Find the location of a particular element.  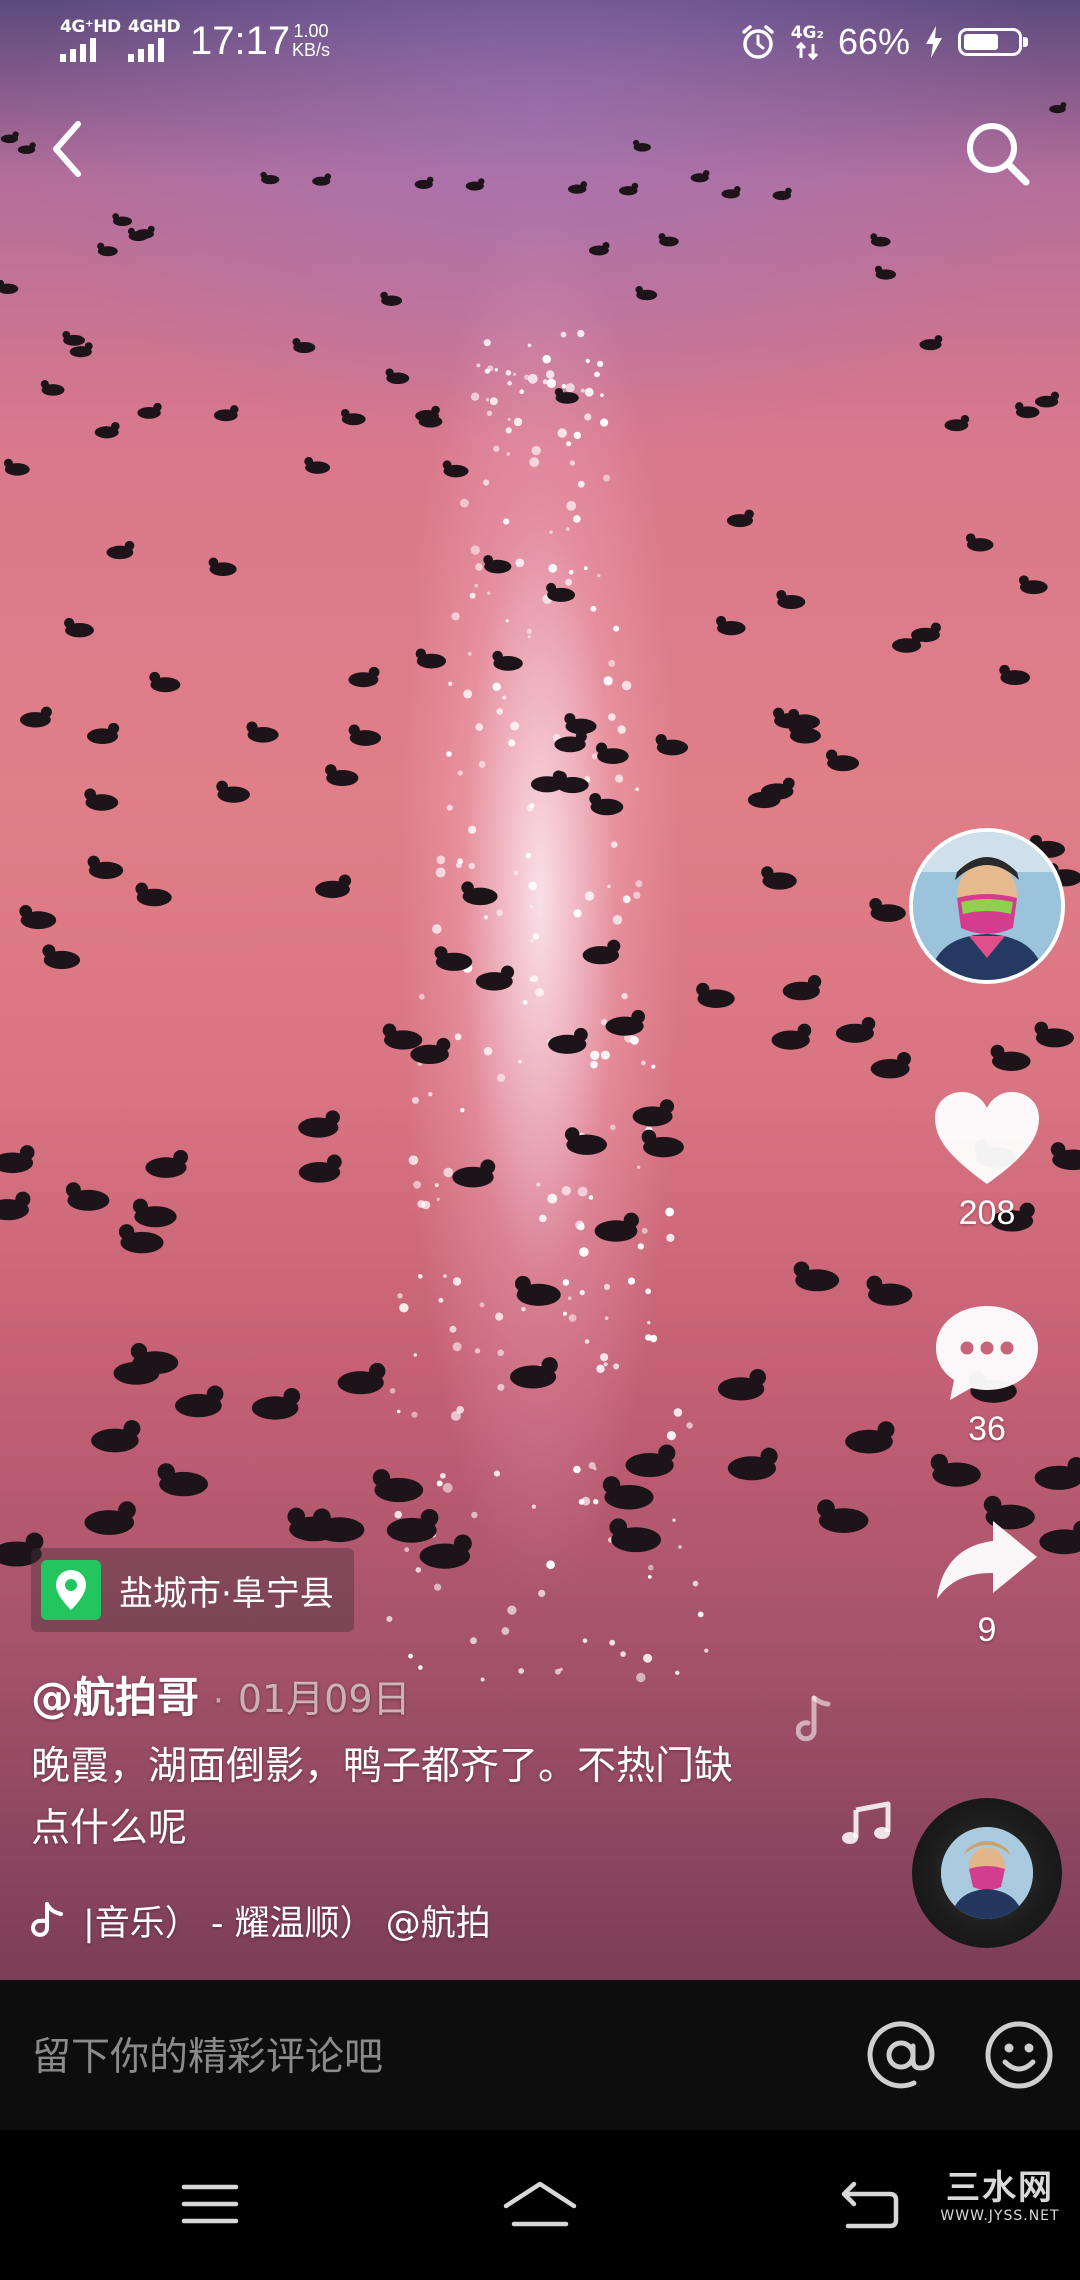

status-right-group: 4G₂ 66% is located at coordinates (883, 42).